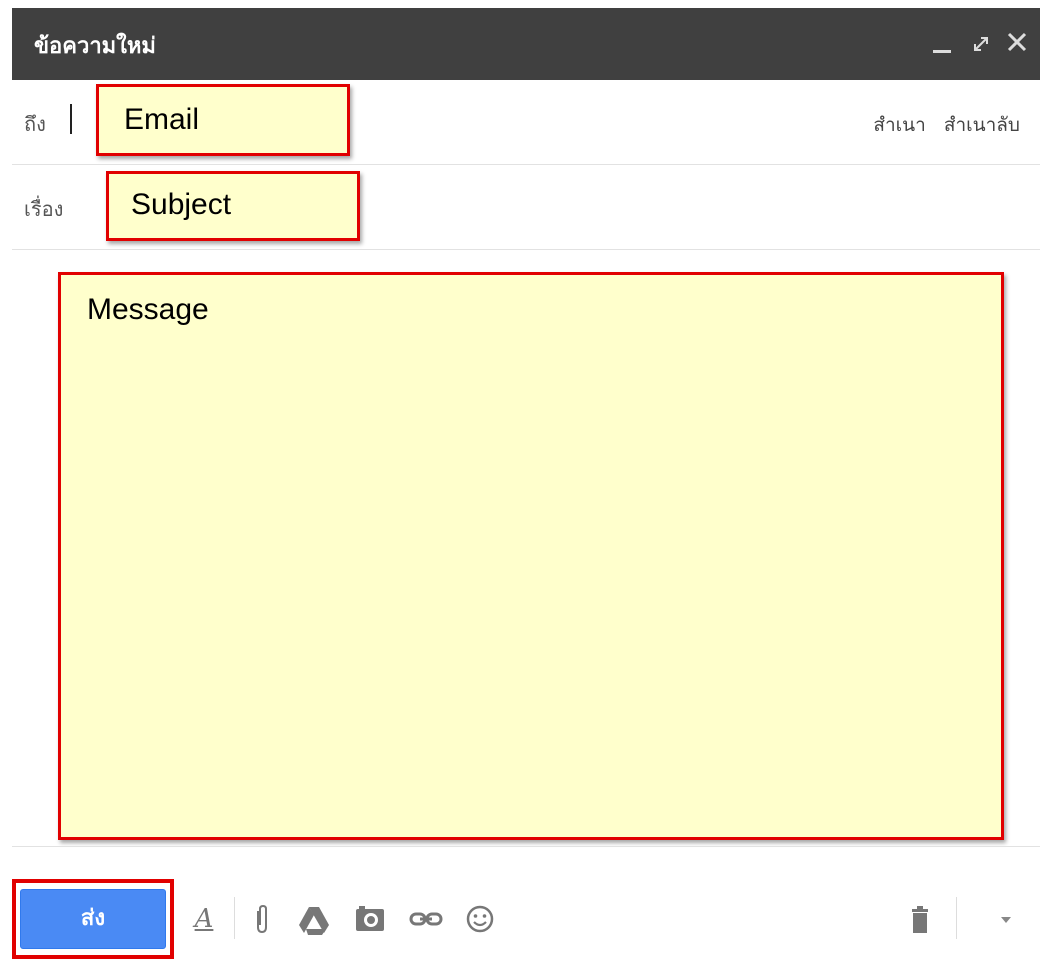 The image size is (1040, 960). Describe the element at coordinates (899, 125) in the screenshot. I see `cc-link: สำเนา` at that location.